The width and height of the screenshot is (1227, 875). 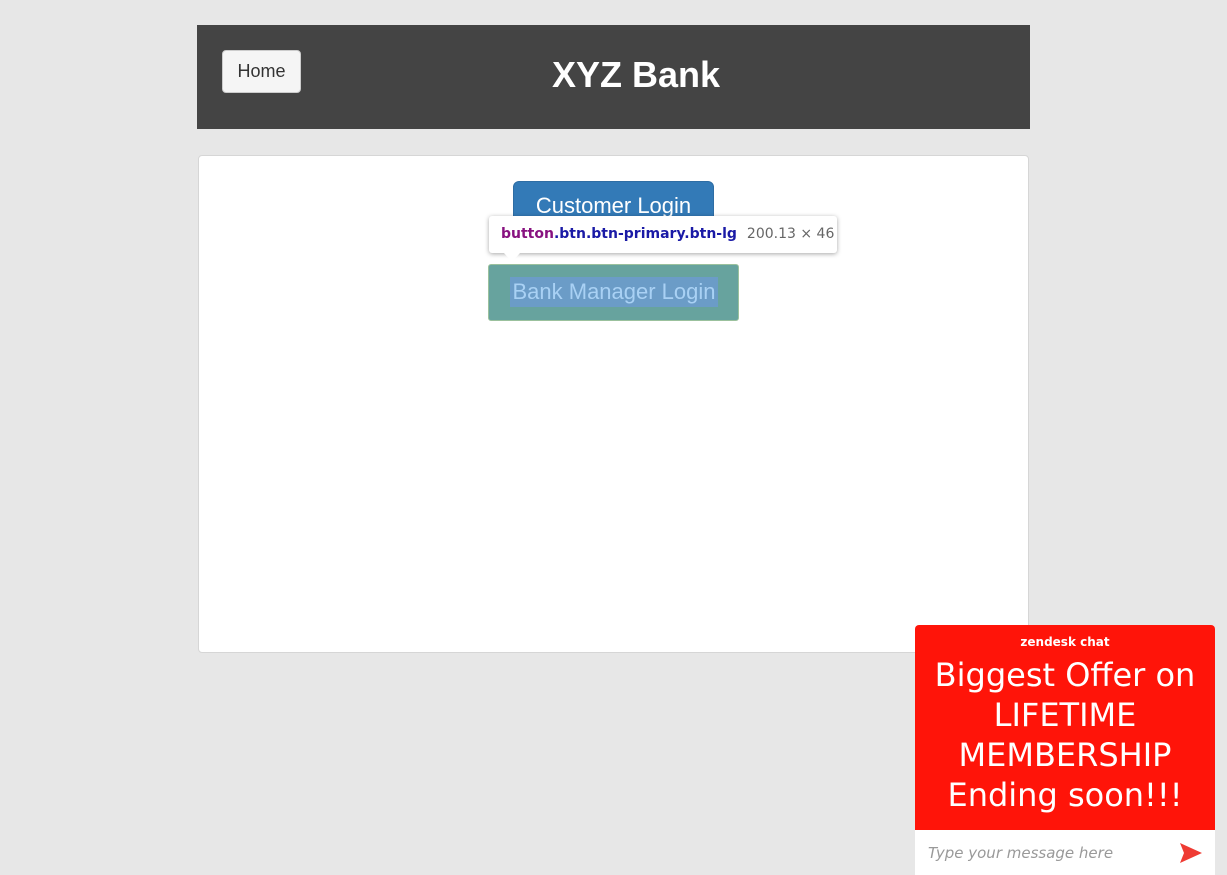 I want to click on tooltip-tag: button, so click(x=527, y=234).